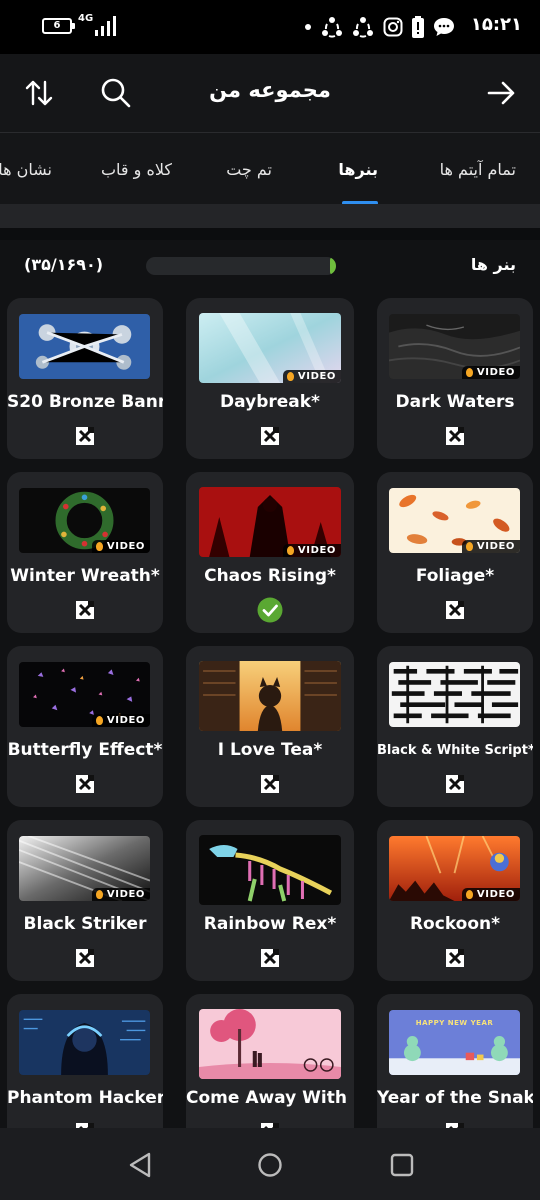 This screenshot has width=540, height=1200. I want to click on share-icon, so click(332, 27).